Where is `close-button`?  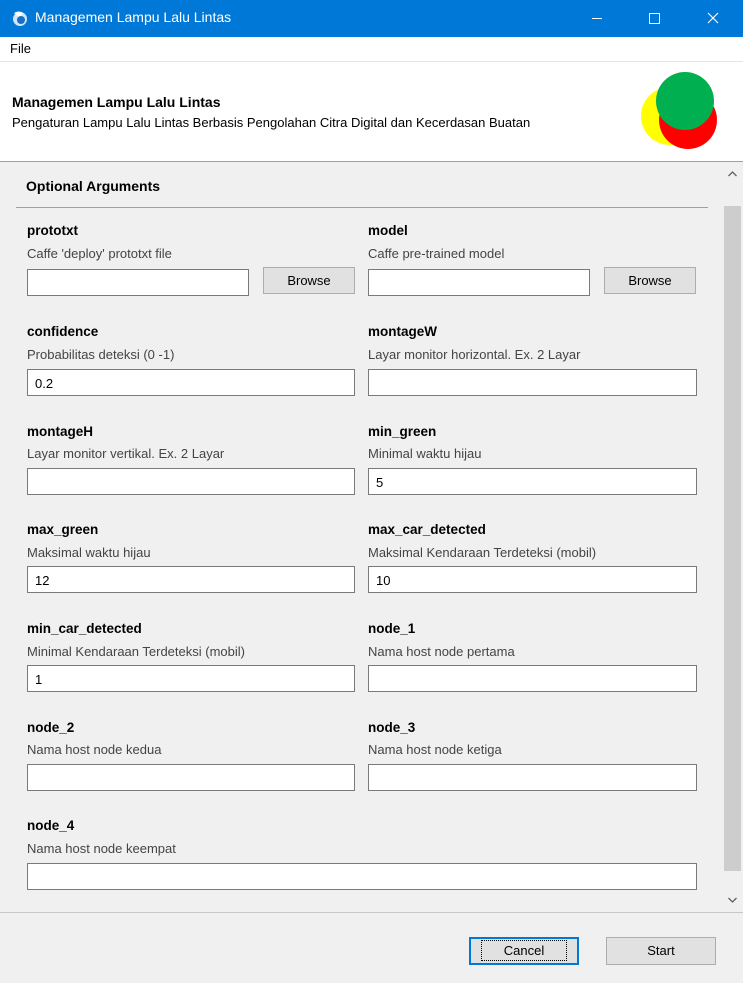 close-button is located at coordinates (713, 18).